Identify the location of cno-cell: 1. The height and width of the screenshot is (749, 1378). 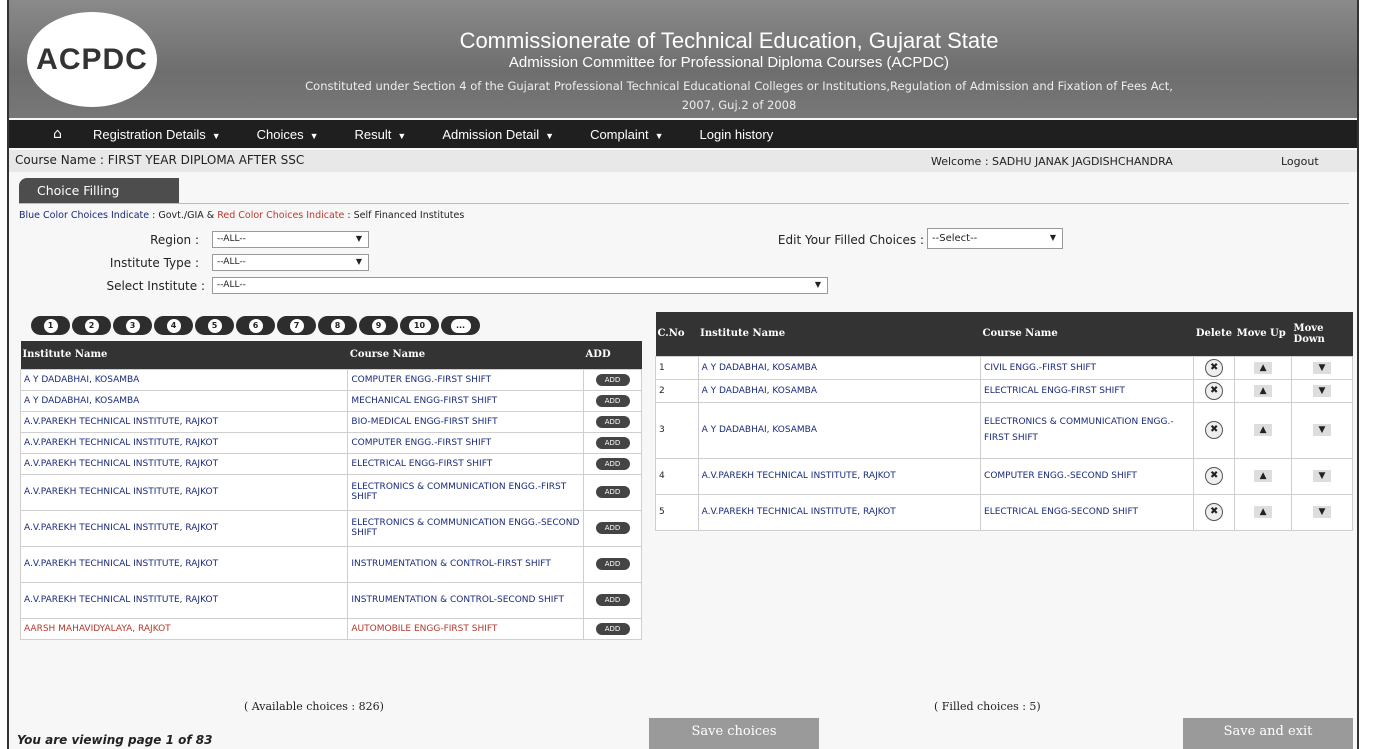
(677, 367).